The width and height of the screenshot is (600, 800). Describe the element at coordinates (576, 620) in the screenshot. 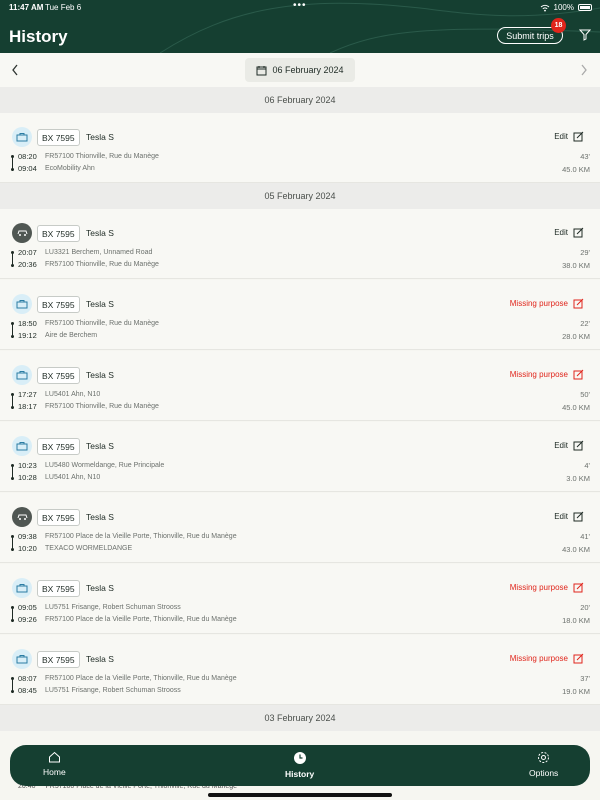

I see `trip-distance: 18.0 KM` at that location.